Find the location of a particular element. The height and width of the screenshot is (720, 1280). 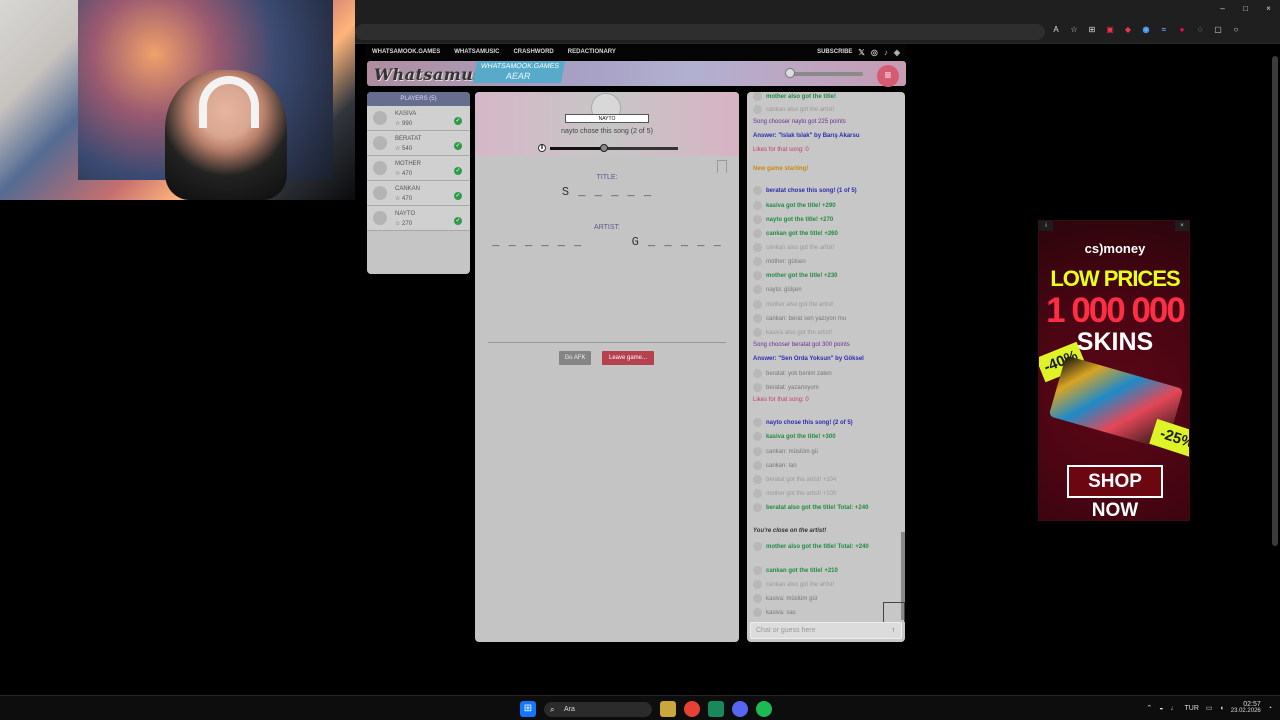

translate-icon: A is located at coordinates (1056, 30).